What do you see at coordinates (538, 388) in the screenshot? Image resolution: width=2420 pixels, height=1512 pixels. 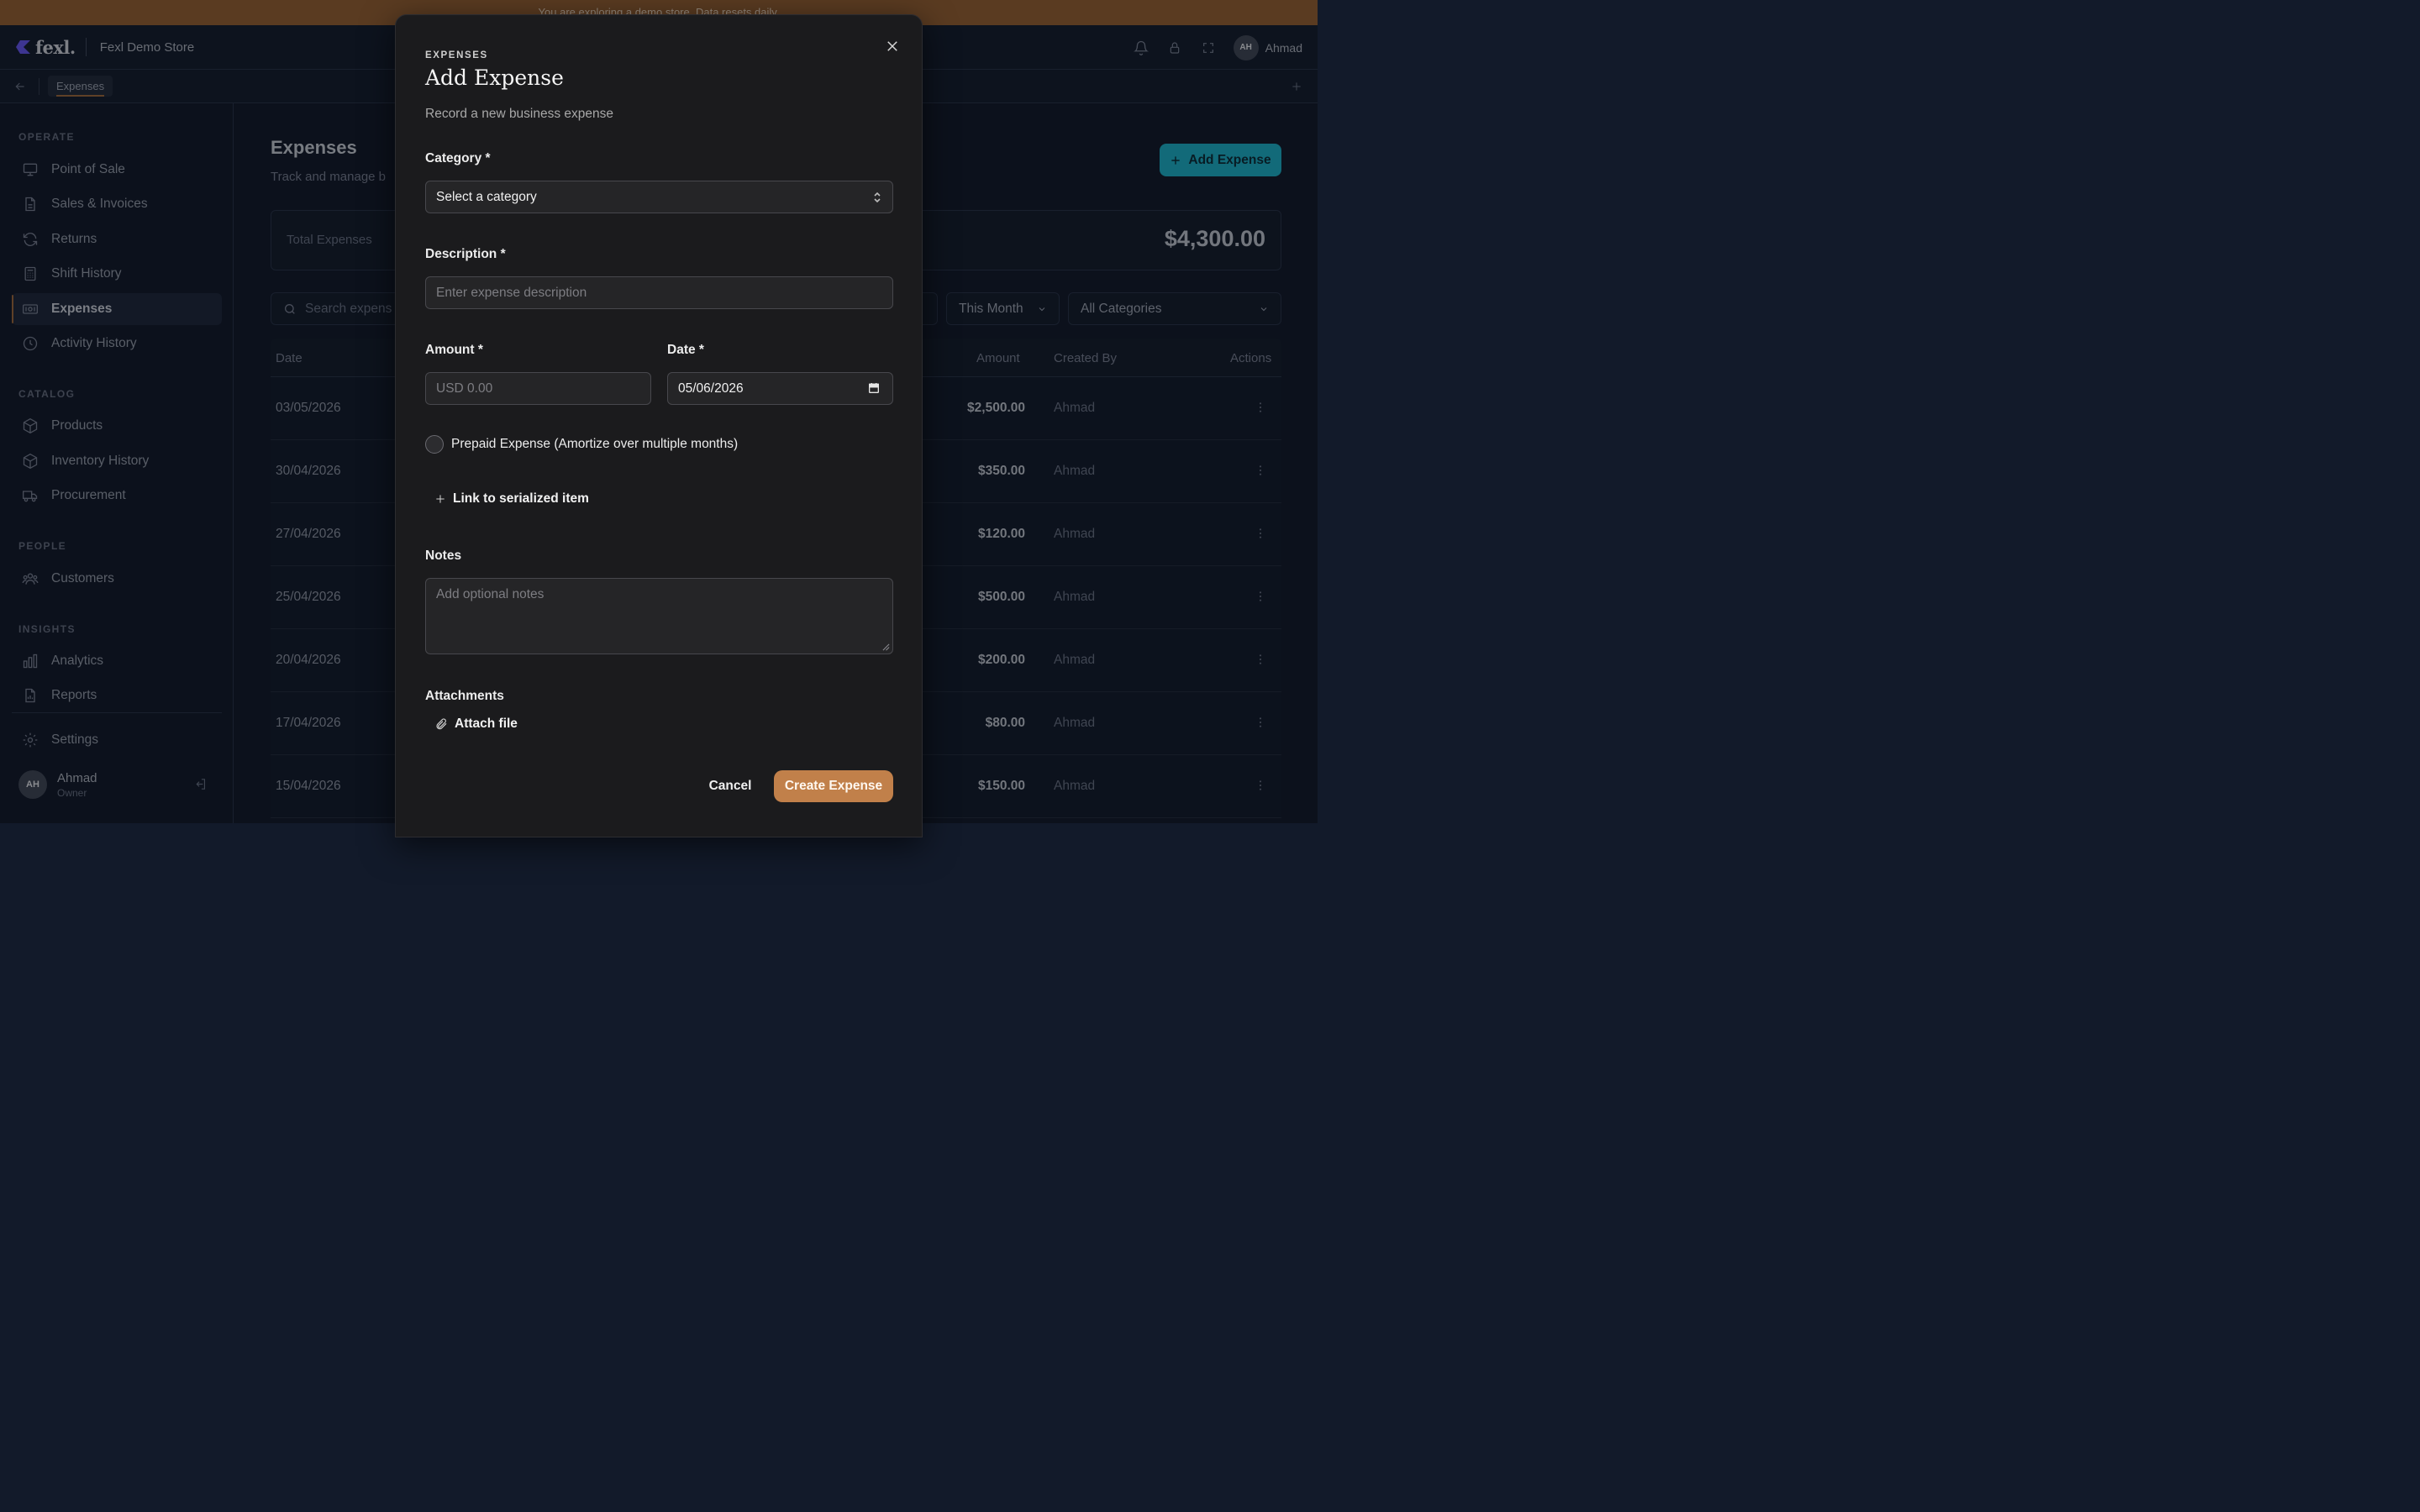 I see `amount-input: USD 0.00` at bounding box center [538, 388].